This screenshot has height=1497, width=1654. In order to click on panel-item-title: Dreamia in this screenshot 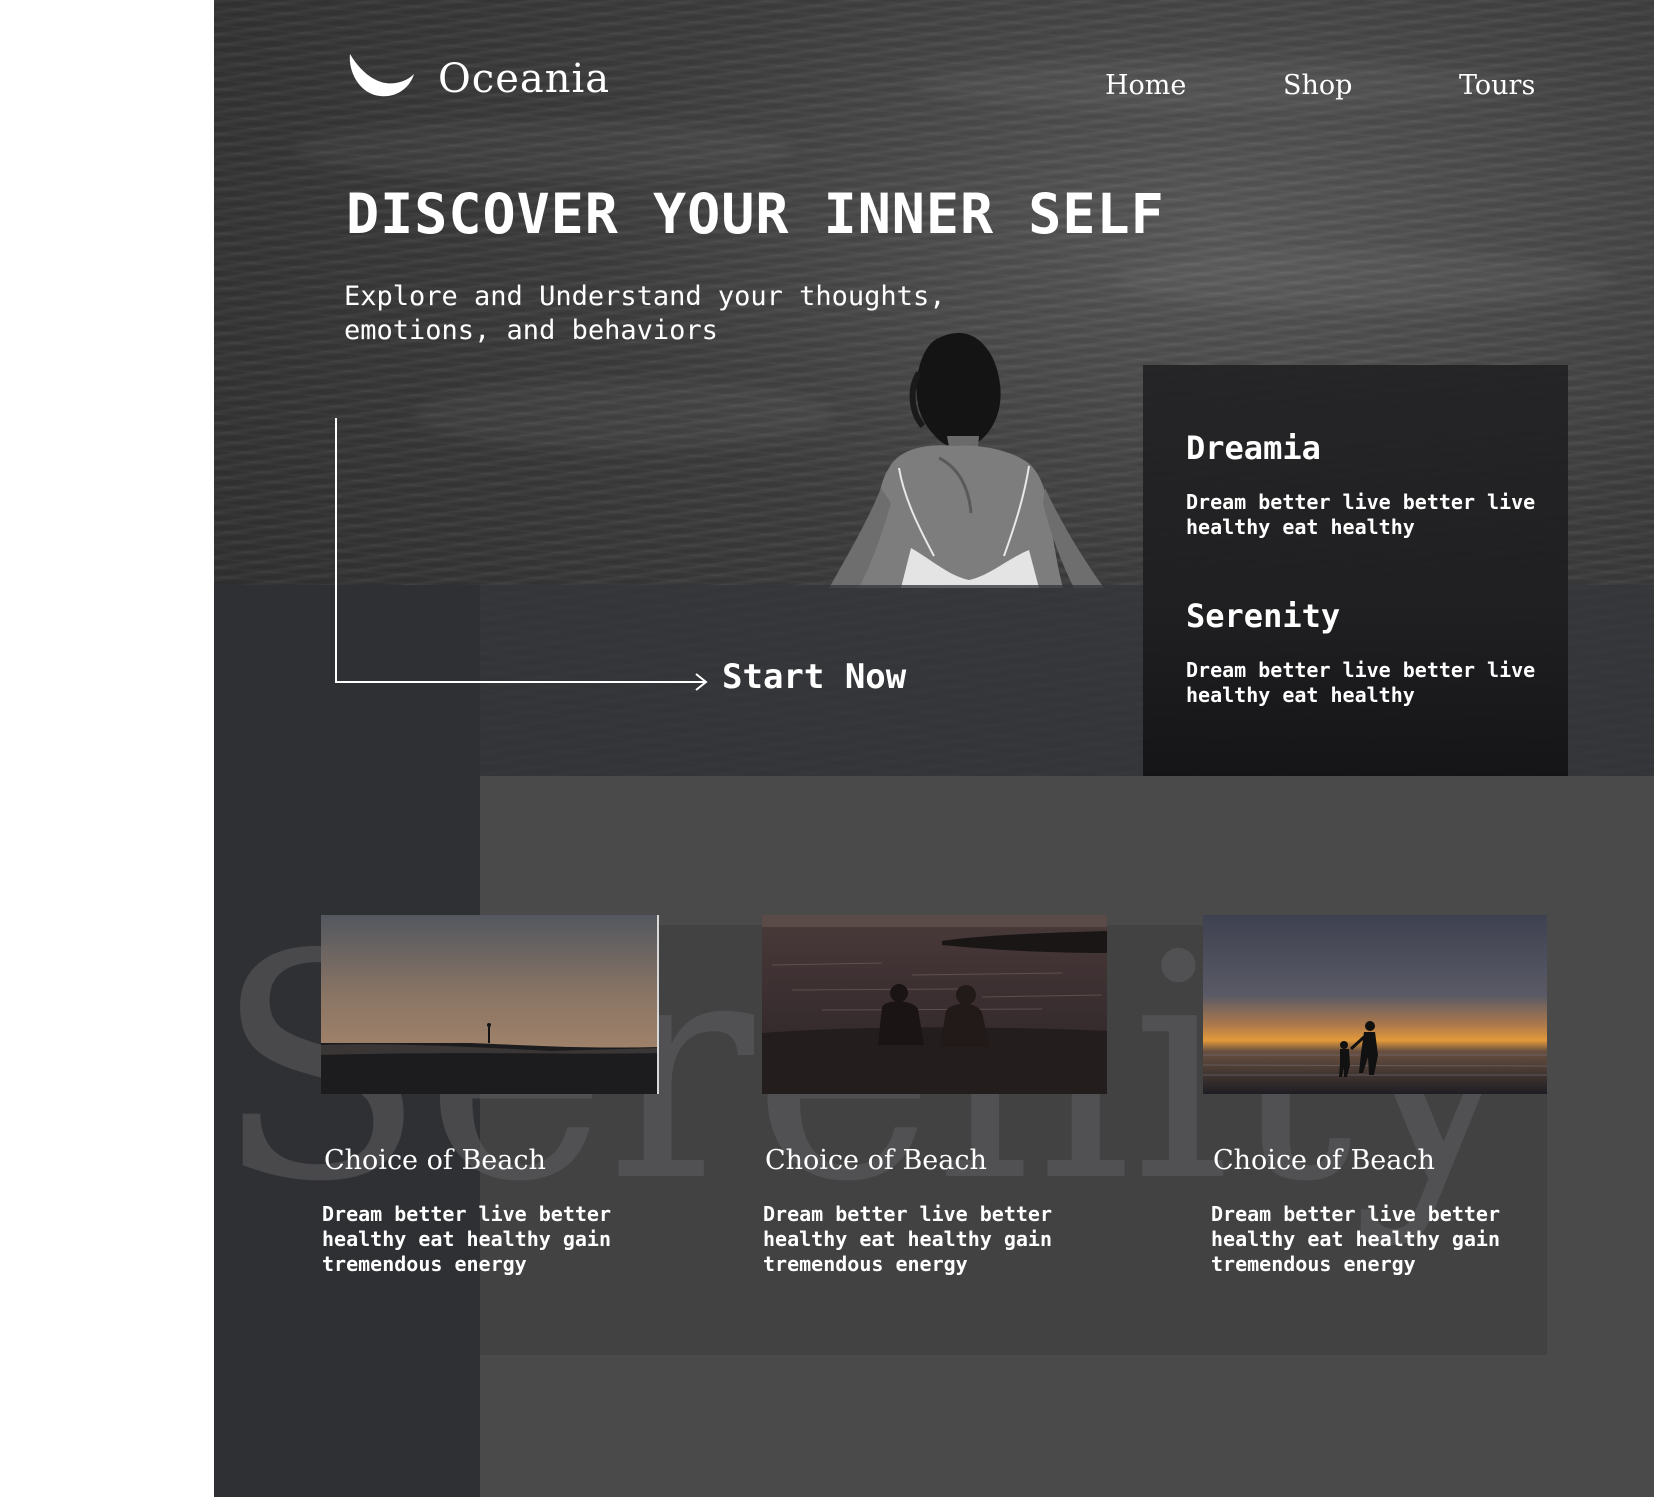, I will do `click(1253, 448)`.